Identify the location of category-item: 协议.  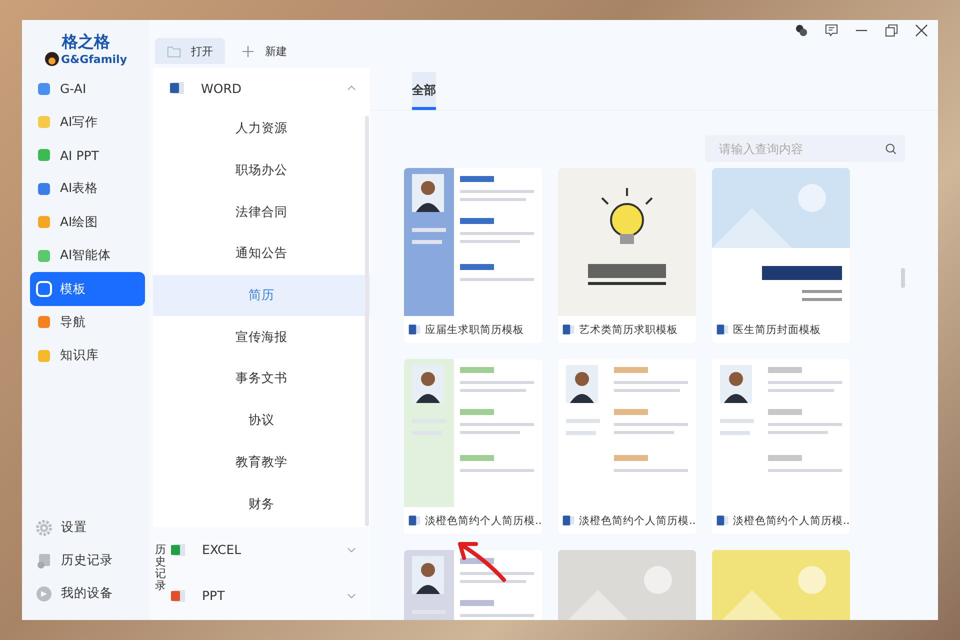
(261, 421).